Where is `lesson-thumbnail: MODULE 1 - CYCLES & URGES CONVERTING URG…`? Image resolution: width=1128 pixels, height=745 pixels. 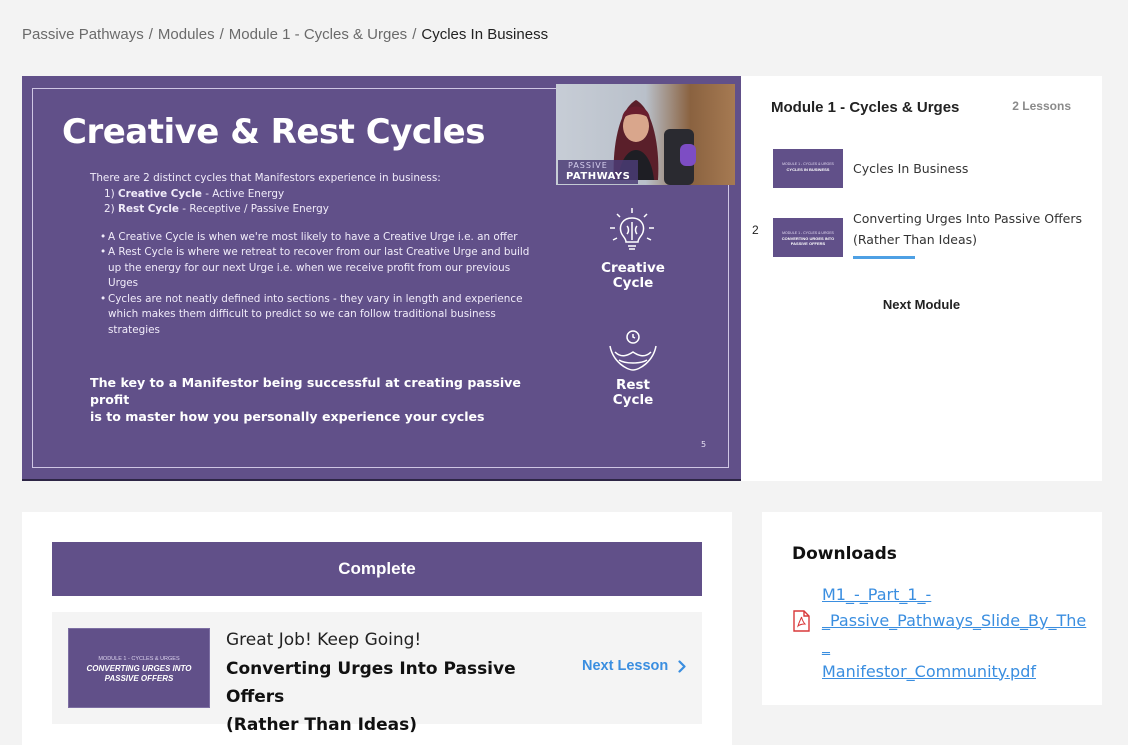
lesson-thumbnail: MODULE 1 - CYCLES & URGES CONVERTING URG… is located at coordinates (808, 237).